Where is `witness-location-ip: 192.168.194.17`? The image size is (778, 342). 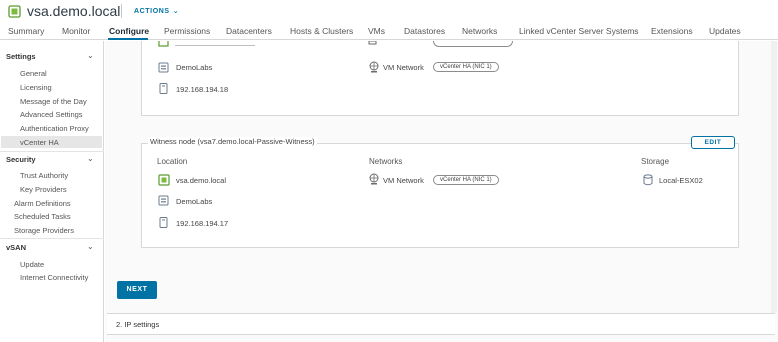 witness-location-ip: 192.168.194.17 is located at coordinates (202, 223).